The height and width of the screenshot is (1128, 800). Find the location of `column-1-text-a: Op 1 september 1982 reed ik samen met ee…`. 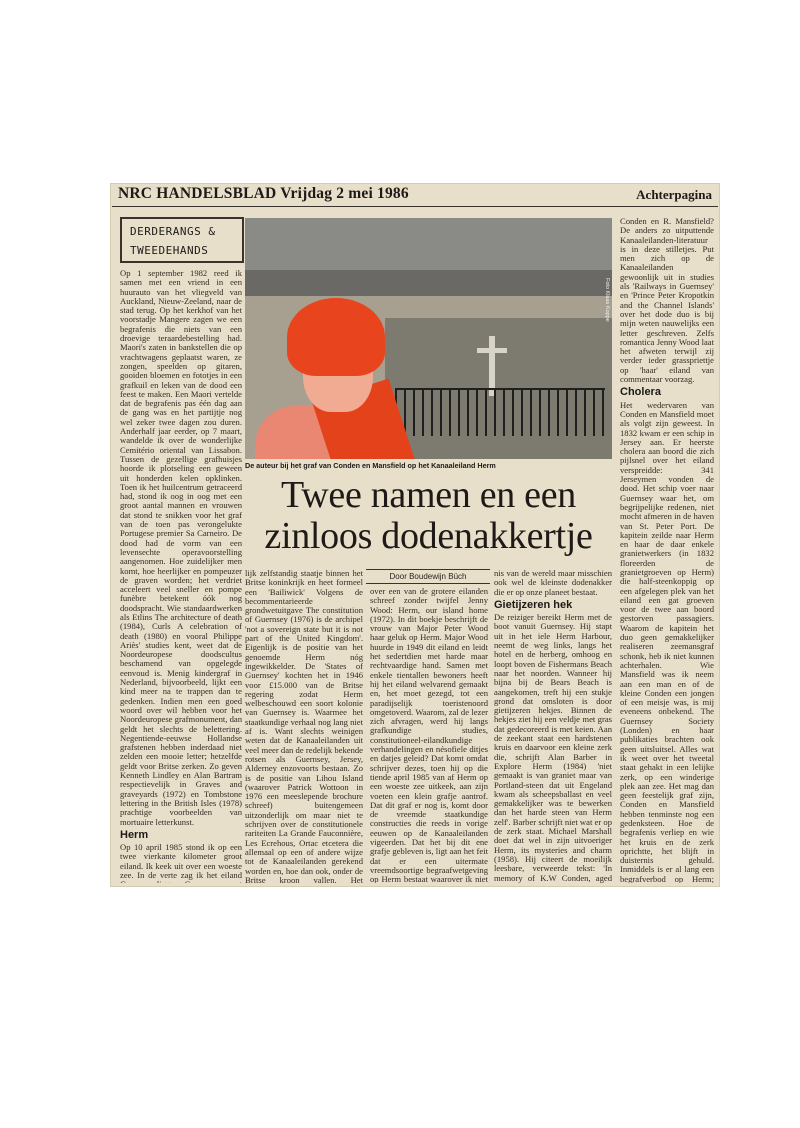

column-1-text-a: Op 1 september 1982 reed ik samen met ee… is located at coordinates (181, 548).